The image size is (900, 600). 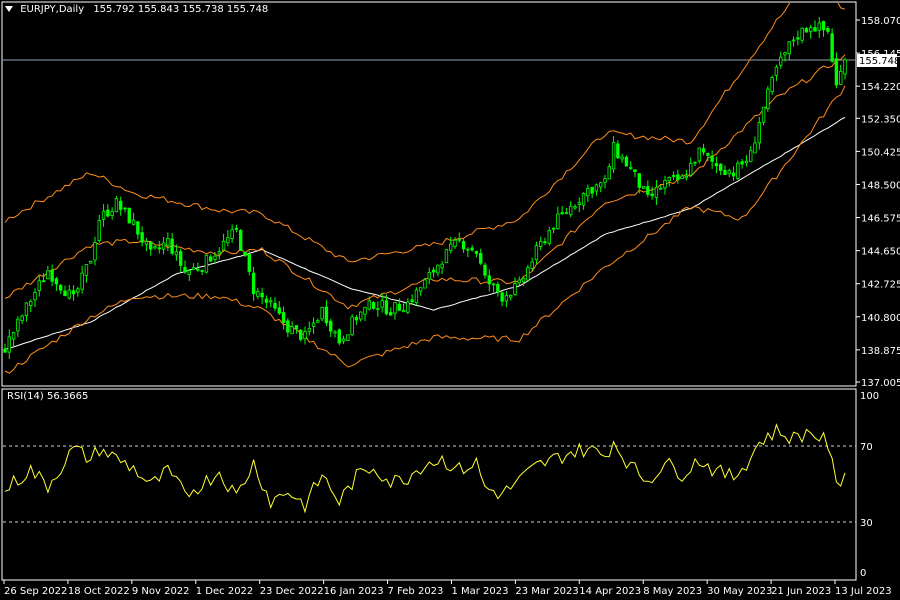 I want to click on price-tick-label: 140.800, so click(x=880, y=318).